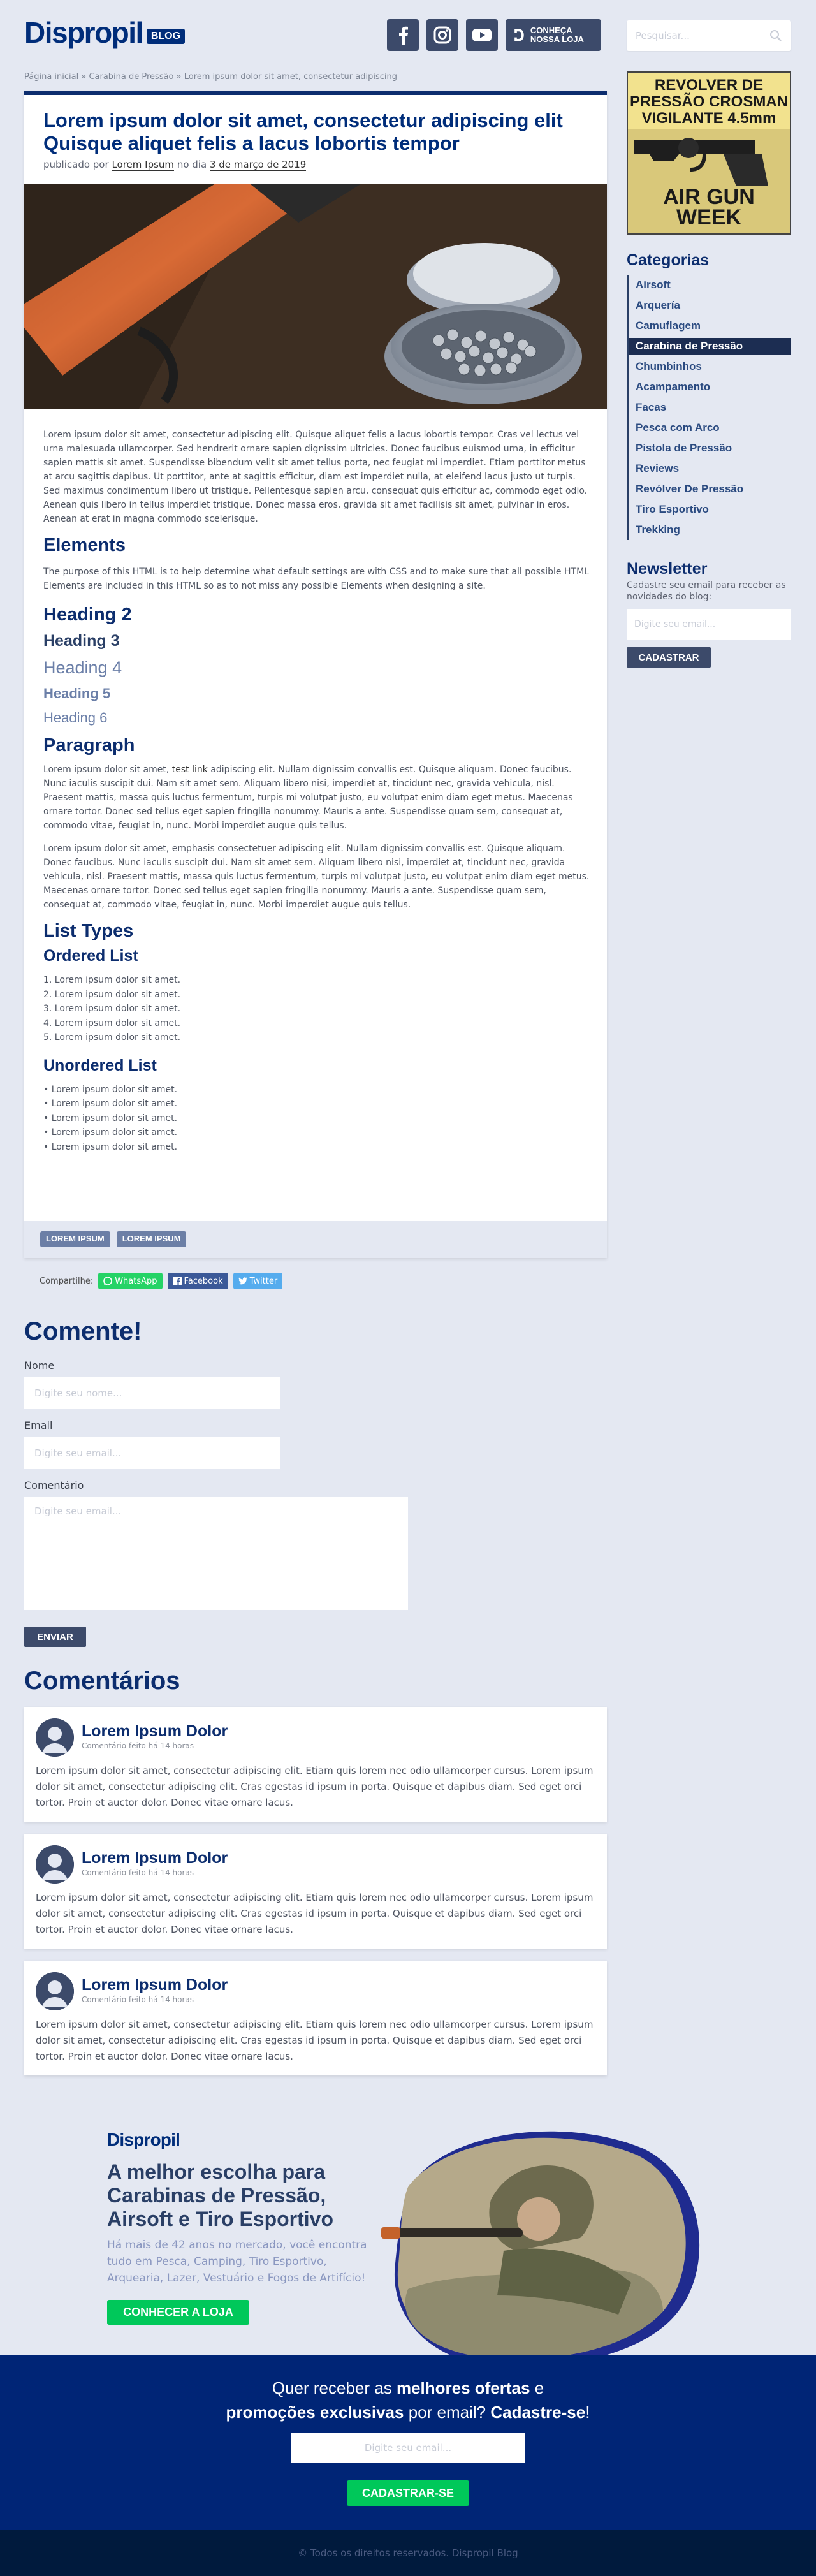  I want to click on category-carabina-de-pressao: Carabina de Pressão, so click(710, 346).